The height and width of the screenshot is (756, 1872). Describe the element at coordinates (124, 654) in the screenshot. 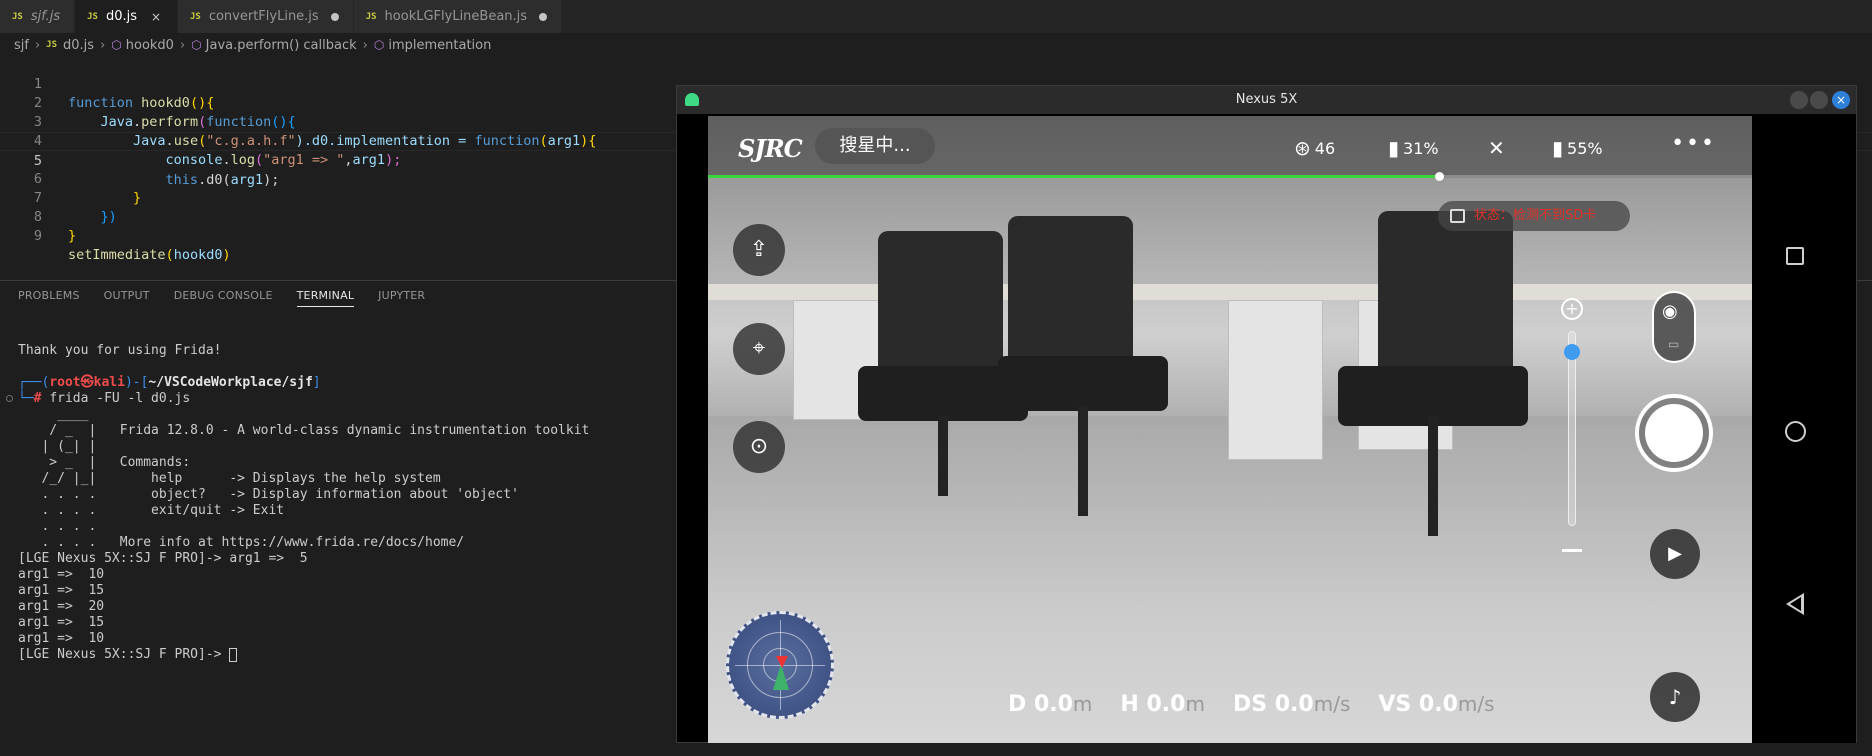

I see `final-prompt-text: [LGE Nexus 5X::SJ F PRO]->` at that location.